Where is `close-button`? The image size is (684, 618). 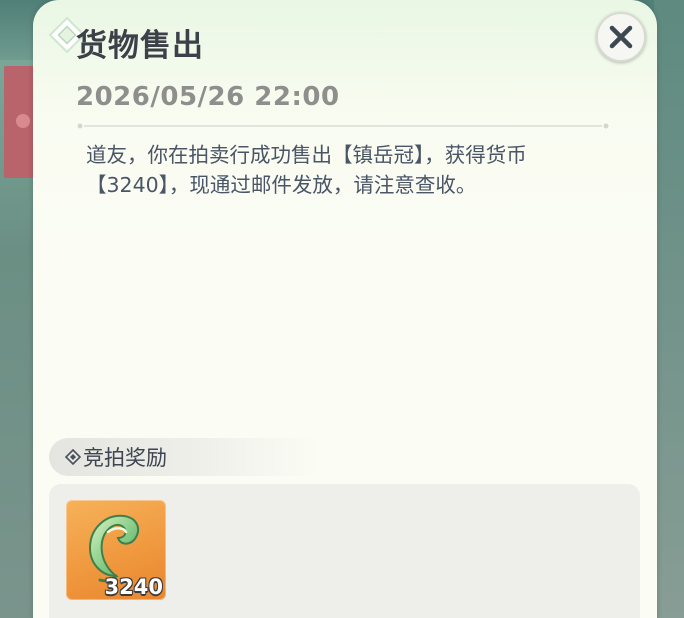 close-button is located at coordinates (621, 37).